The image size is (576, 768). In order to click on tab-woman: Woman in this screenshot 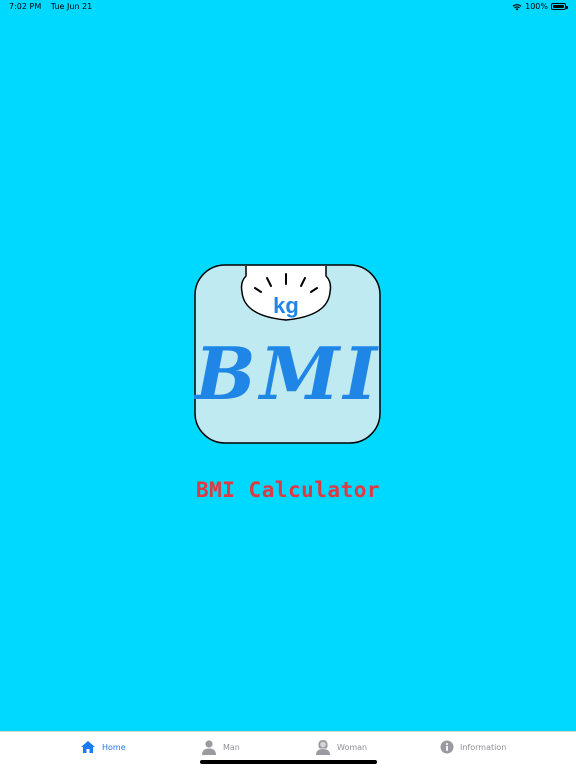, I will do `click(341, 747)`.